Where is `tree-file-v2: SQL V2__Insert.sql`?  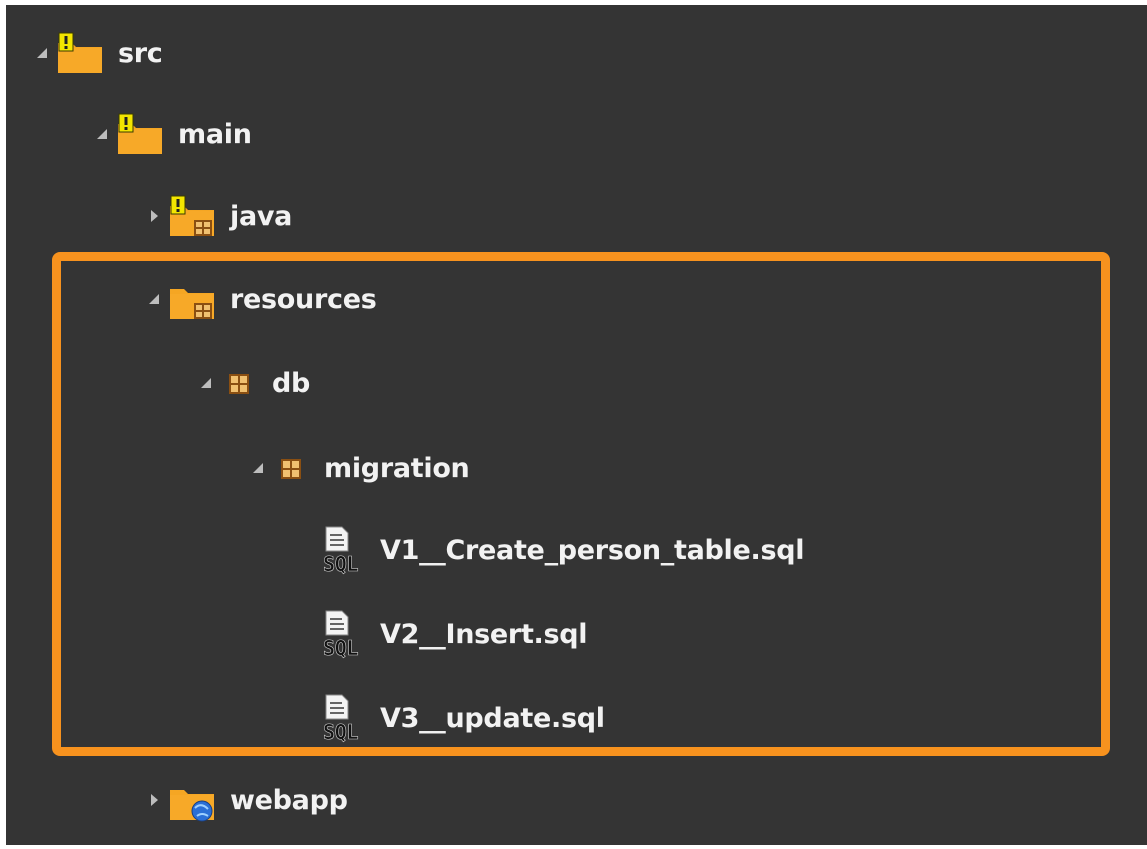 tree-file-v2: SQL V2__Insert.sql is located at coordinates (455, 634).